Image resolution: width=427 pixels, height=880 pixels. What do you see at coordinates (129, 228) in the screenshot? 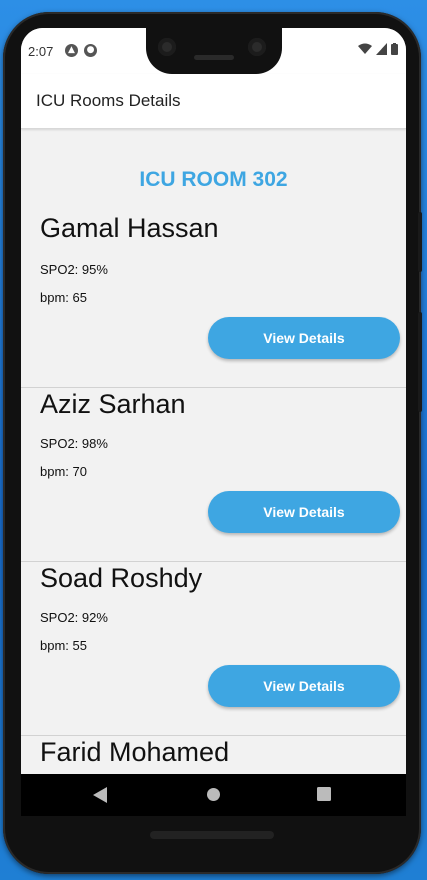
I see `patient-name: Gamal Hassan` at bounding box center [129, 228].